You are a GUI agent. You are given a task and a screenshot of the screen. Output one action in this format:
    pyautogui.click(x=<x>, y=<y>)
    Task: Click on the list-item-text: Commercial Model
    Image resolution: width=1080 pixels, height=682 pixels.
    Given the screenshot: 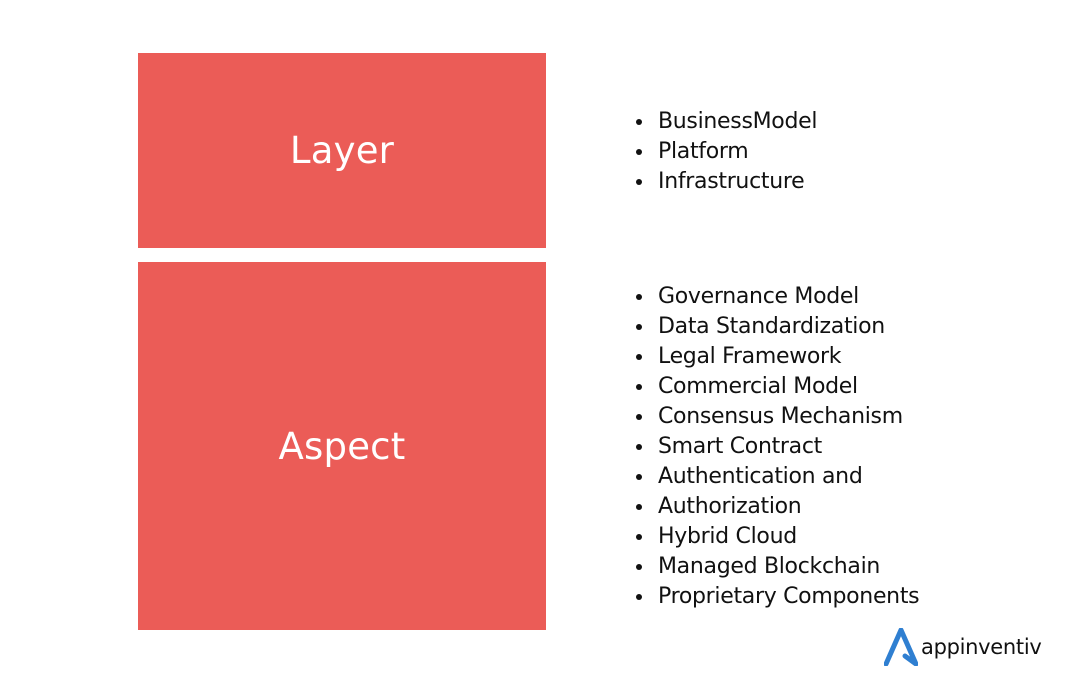 What is the action you would take?
    pyautogui.click(x=758, y=386)
    